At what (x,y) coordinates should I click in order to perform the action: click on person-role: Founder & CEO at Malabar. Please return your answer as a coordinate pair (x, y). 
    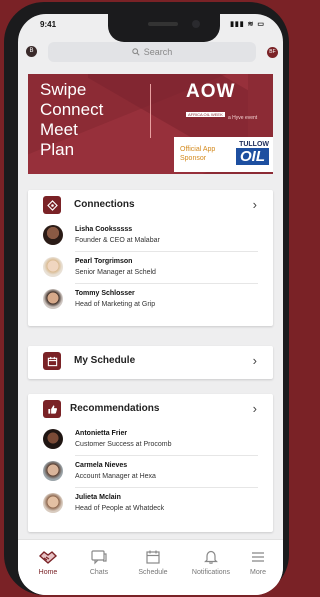
    Looking at the image, I should click on (117, 240).